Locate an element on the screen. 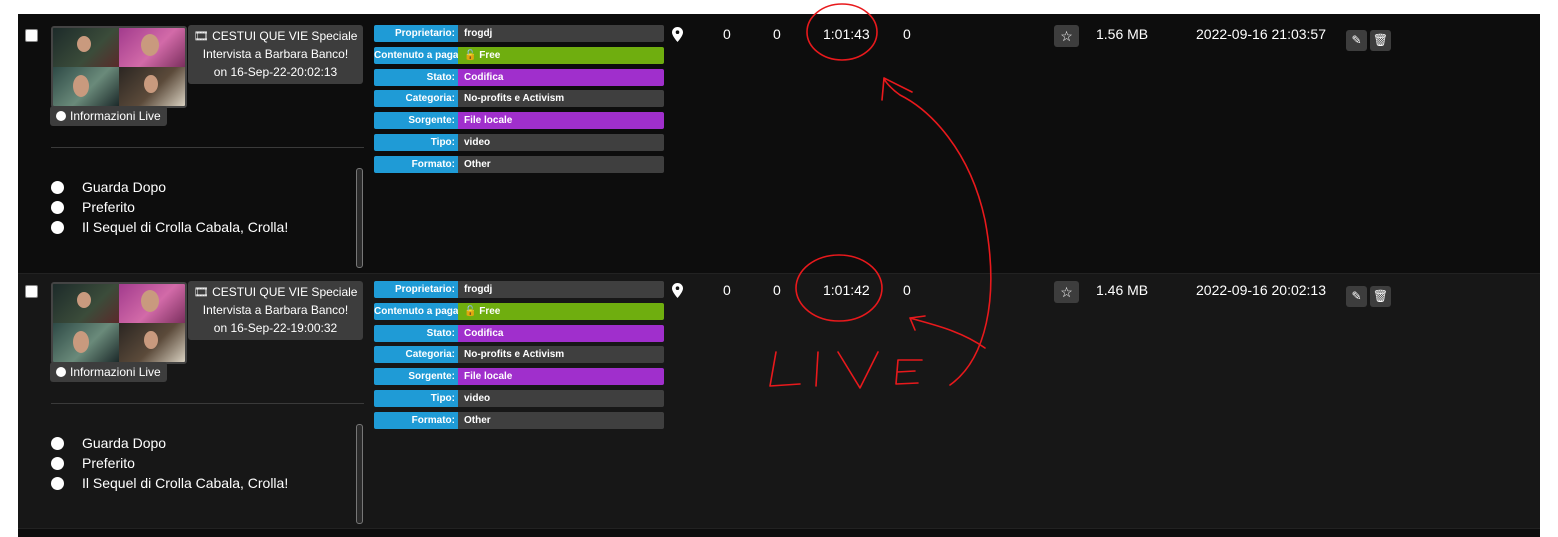 The image size is (1558, 537). video-title-date: on 16-Sep-22-19:00:32 is located at coordinates (275, 328).